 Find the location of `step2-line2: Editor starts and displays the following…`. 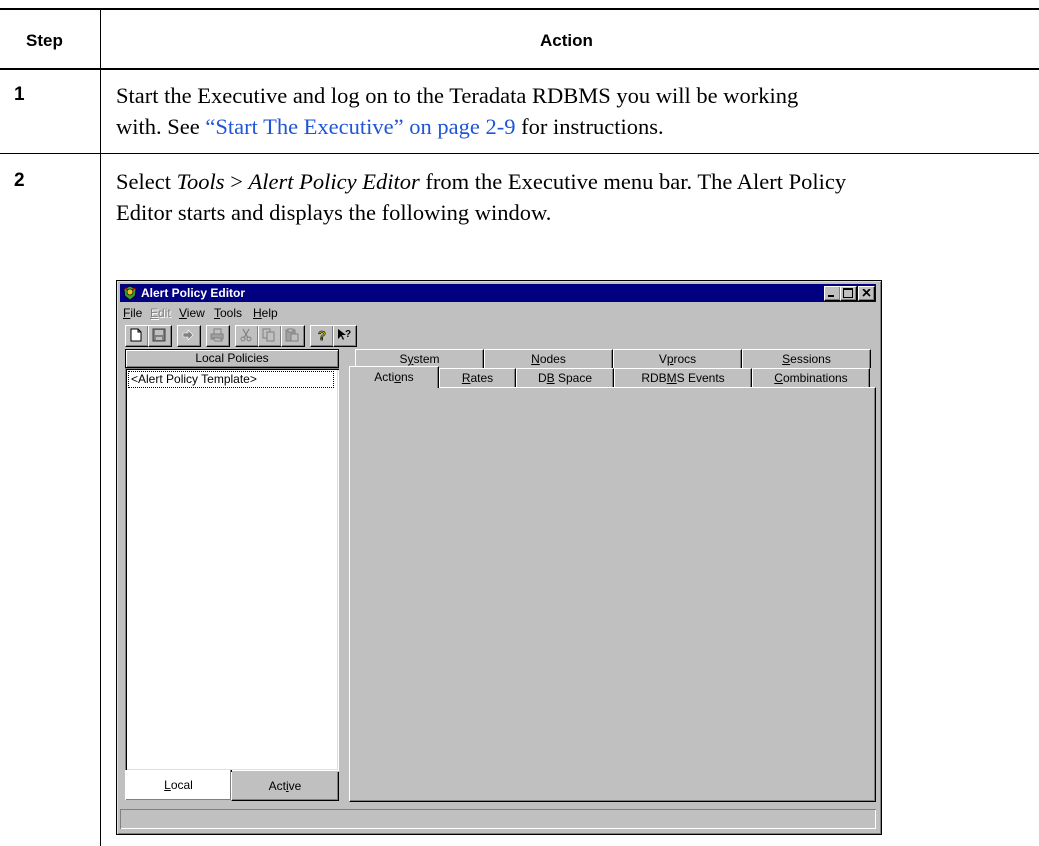

step2-line2: Editor starts and displays the following… is located at coordinates (334, 212).